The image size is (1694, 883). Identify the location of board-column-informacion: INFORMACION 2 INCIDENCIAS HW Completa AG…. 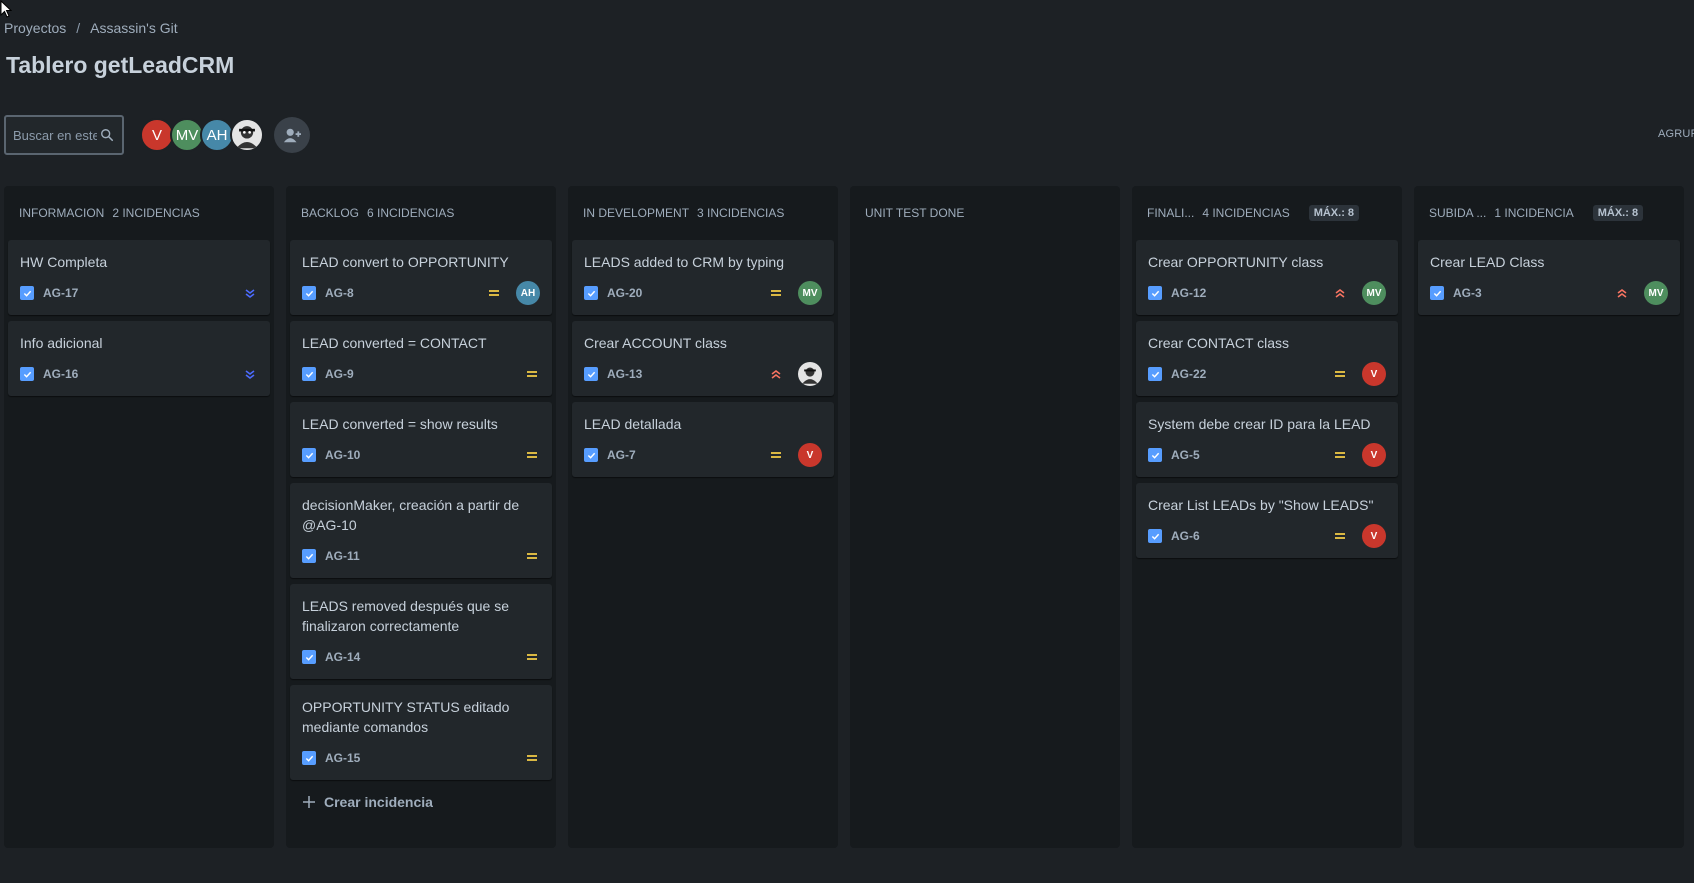
(139, 517).